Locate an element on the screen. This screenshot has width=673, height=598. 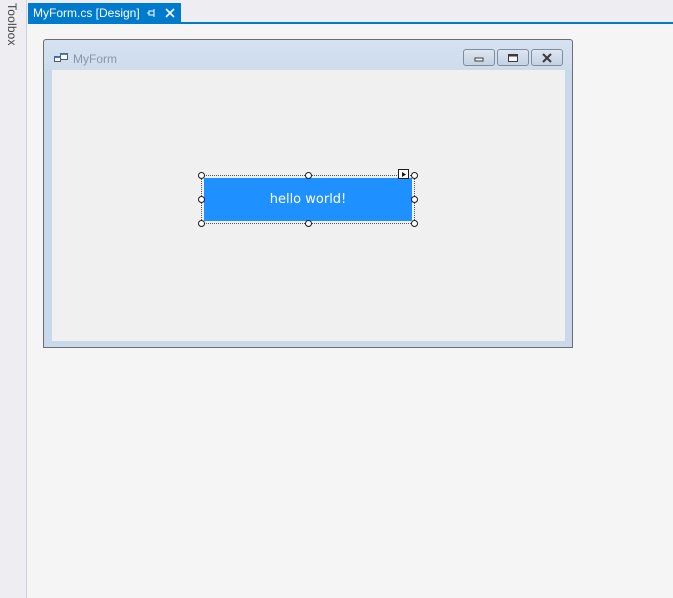
maximize-button is located at coordinates (513, 57).